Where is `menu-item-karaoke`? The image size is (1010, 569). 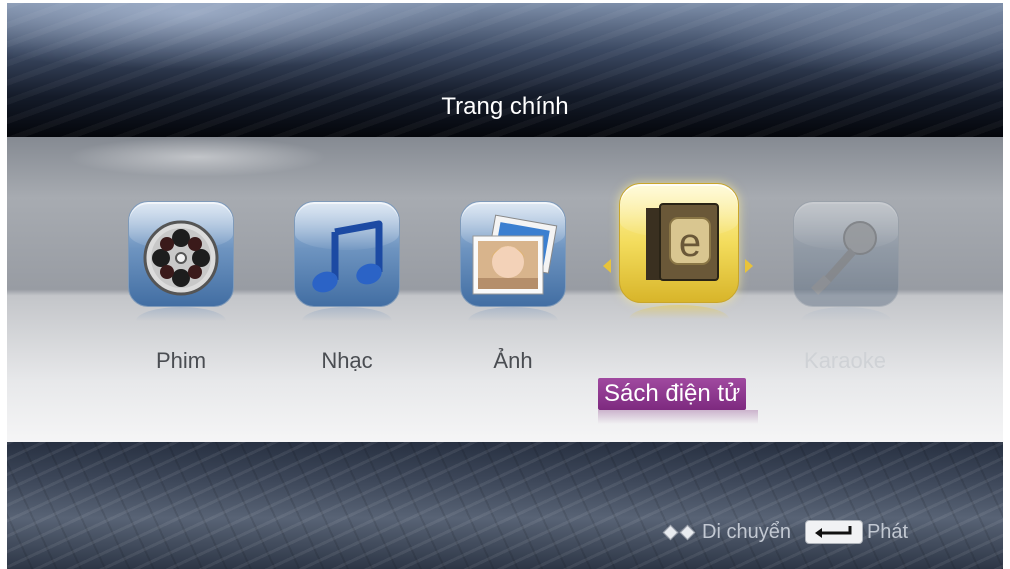
menu-item-karaoke is located at coordinates (846, 261).